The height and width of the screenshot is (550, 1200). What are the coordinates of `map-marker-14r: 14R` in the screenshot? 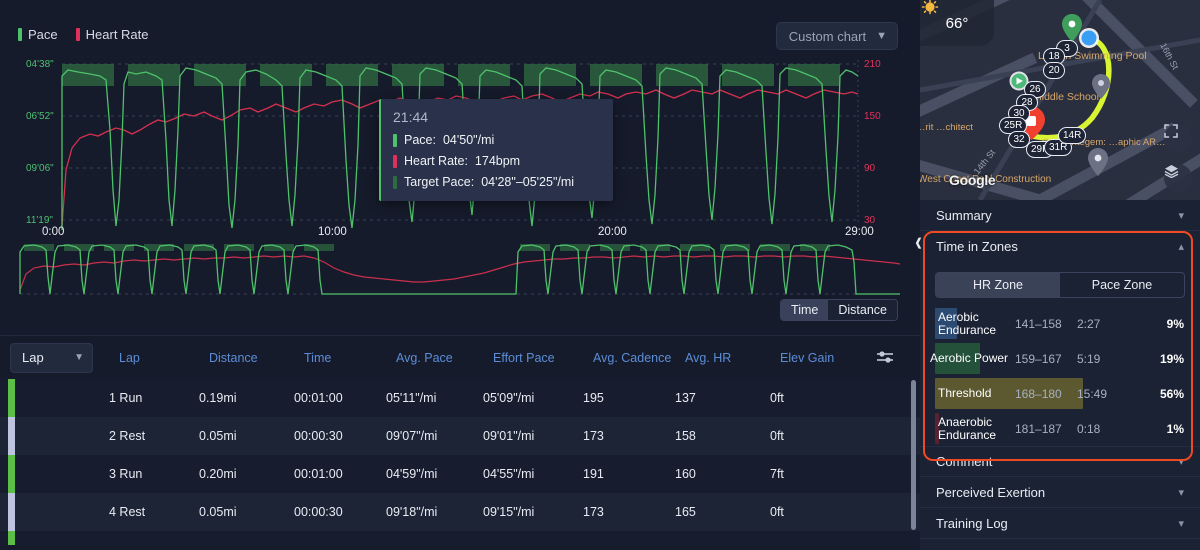 It's located at (1072, 135).